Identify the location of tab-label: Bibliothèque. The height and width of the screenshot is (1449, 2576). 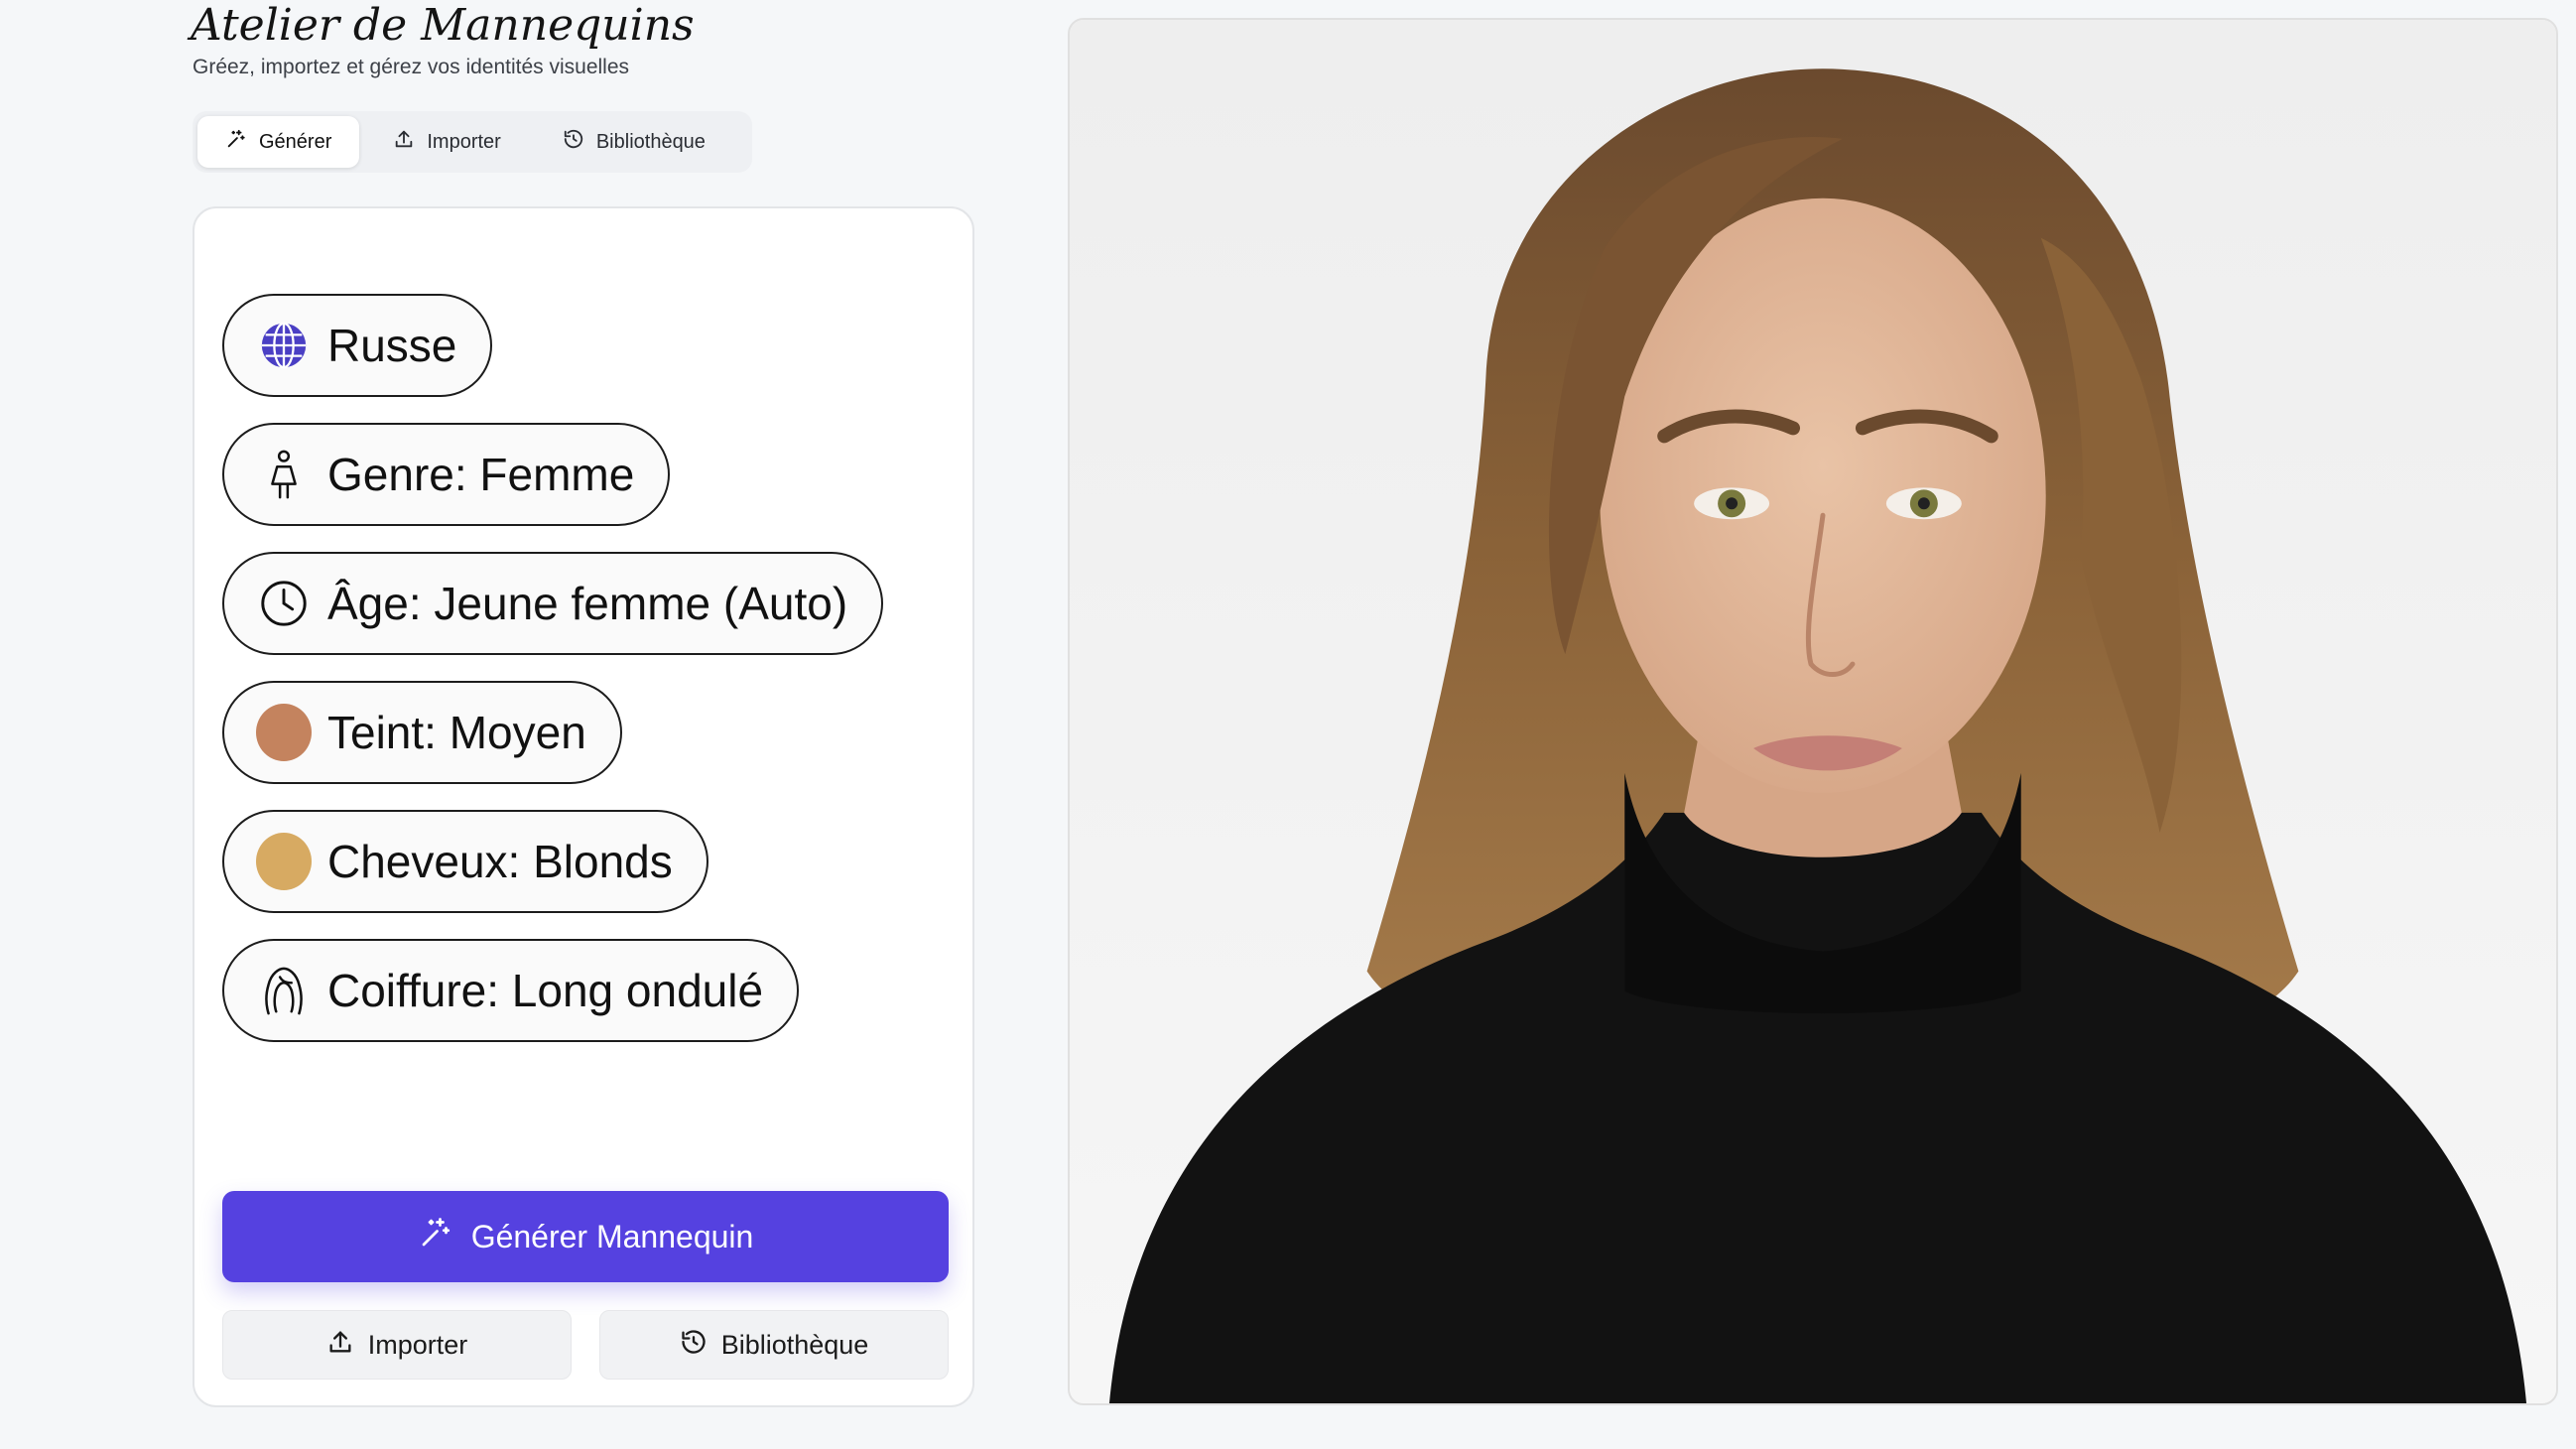
(651, 141).